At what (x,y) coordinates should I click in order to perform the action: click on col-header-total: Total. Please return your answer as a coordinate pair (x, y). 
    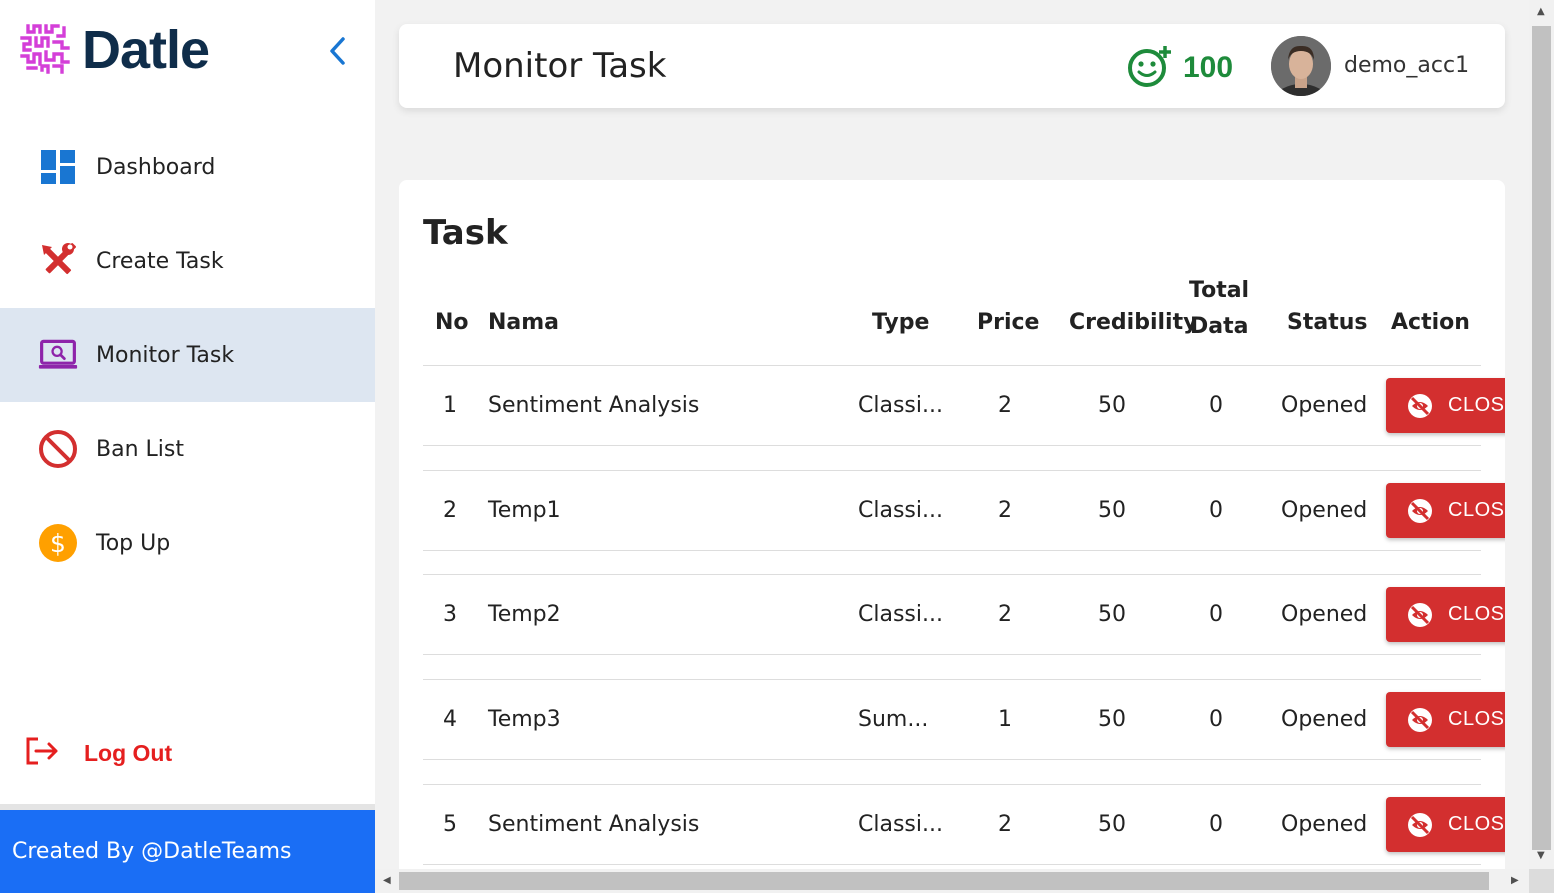
    Looking at the image, I should click on (1219, 290).